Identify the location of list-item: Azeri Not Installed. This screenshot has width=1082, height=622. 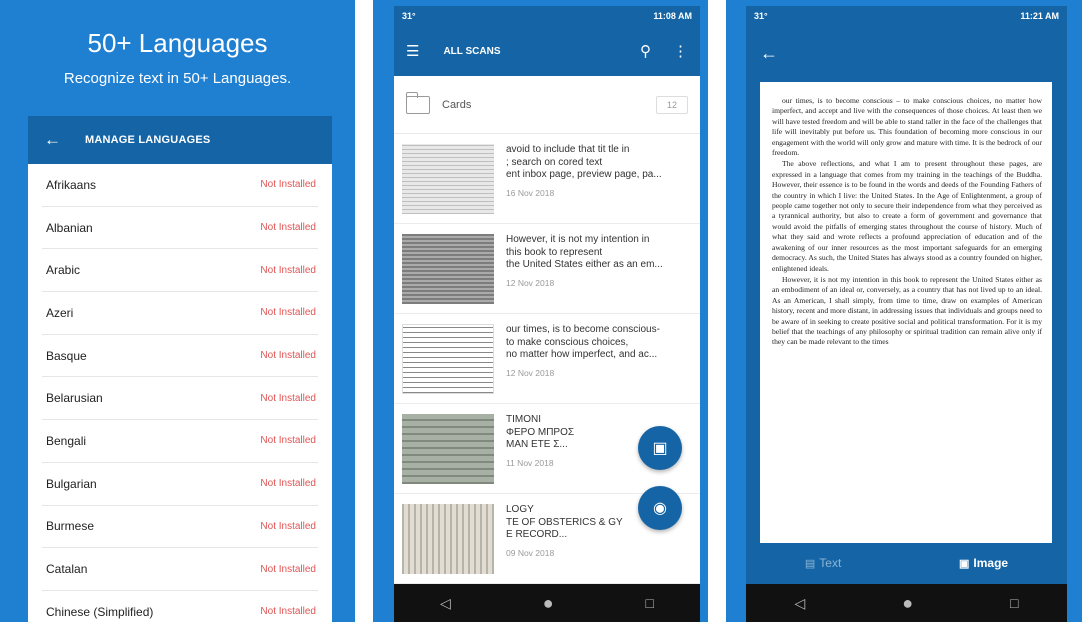
(180, 313).